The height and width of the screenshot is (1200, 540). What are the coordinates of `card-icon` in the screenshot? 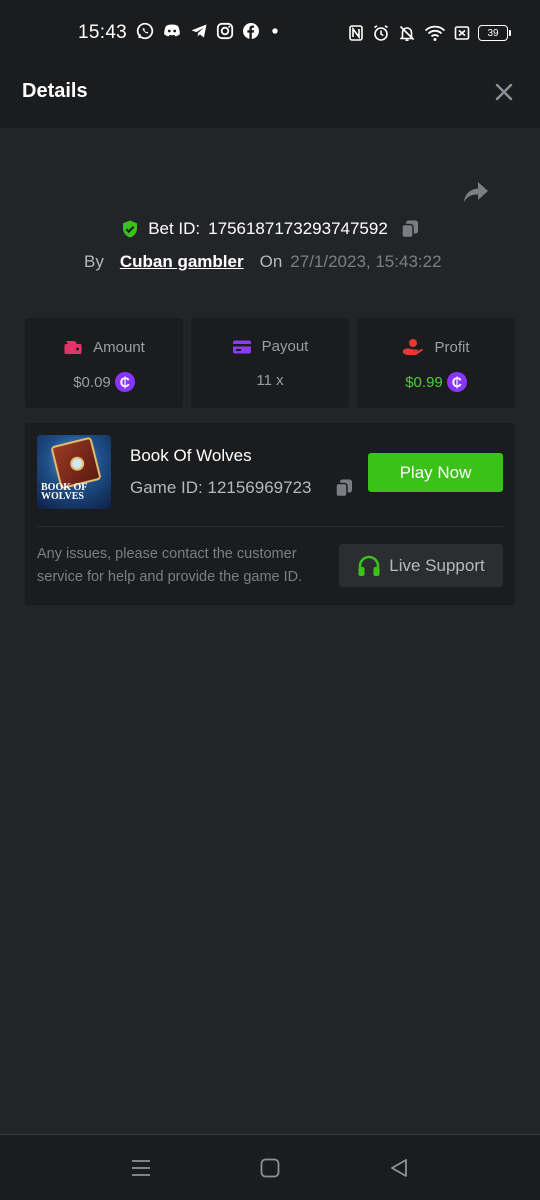 It's located at (241, 346).